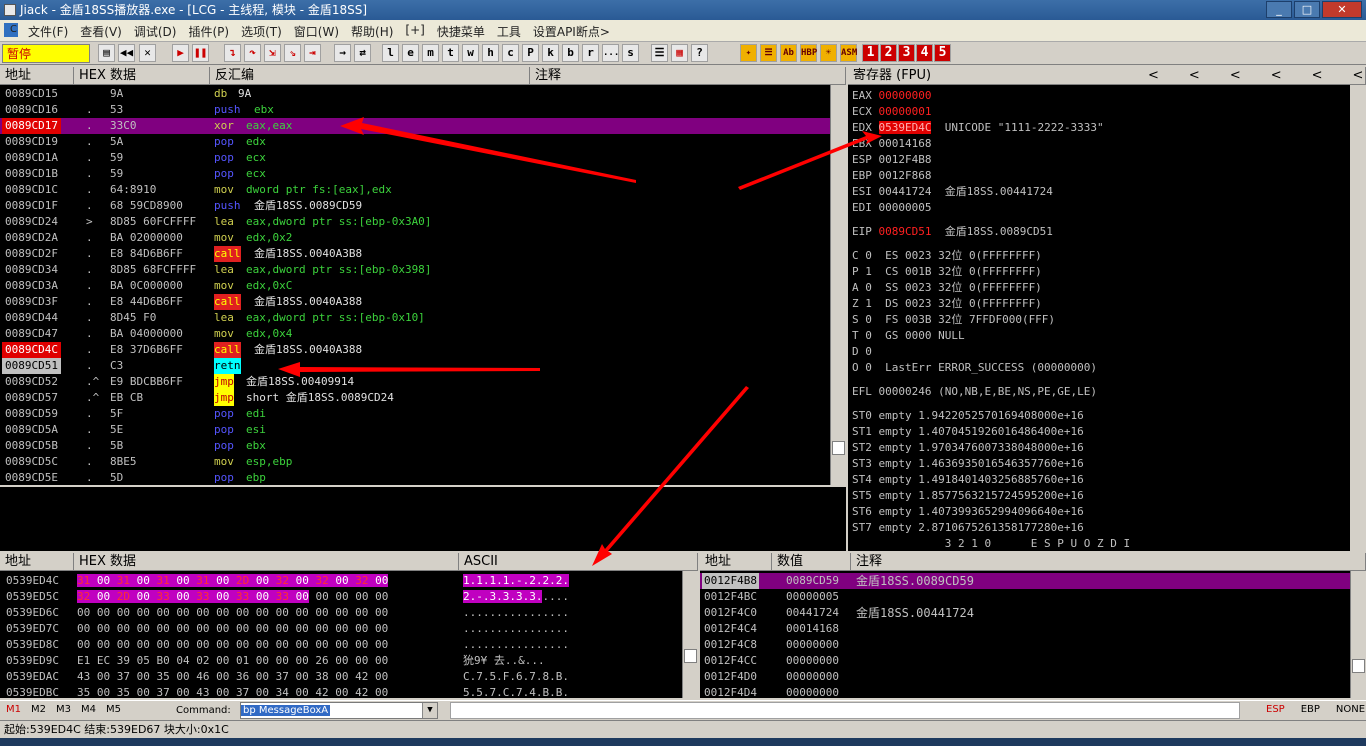 The width and height of the screenshot is (1366, 746). I want to click on register-line: ST1 empty 1.4070451926016486400e+16, so click(1102, 432).